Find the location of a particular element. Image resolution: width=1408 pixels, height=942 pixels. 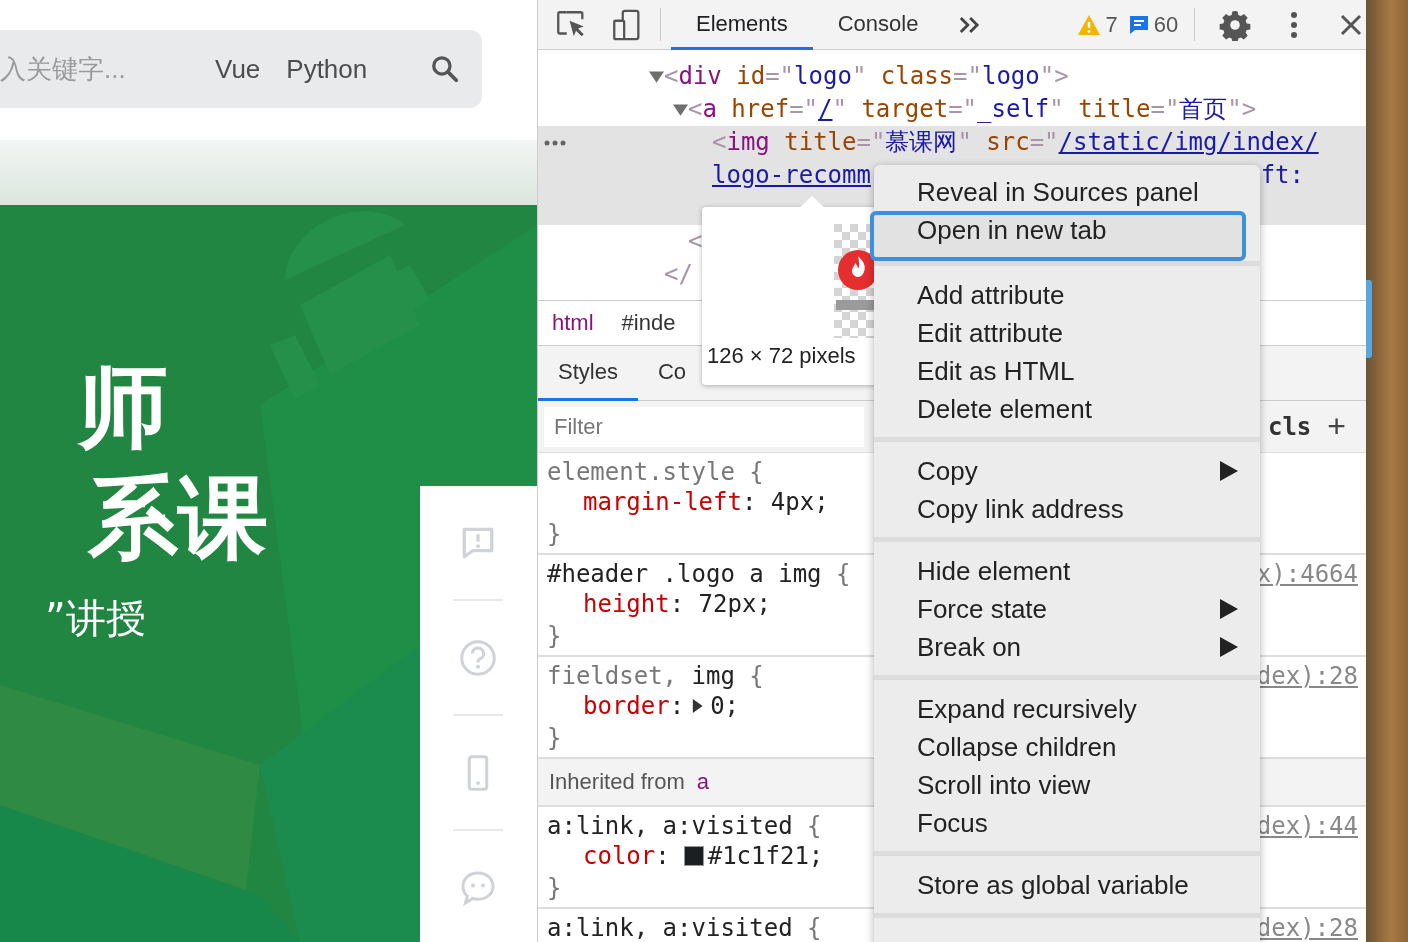

dom-node: <div id="logo" class="logo"> is located at coordinates (866, 76).